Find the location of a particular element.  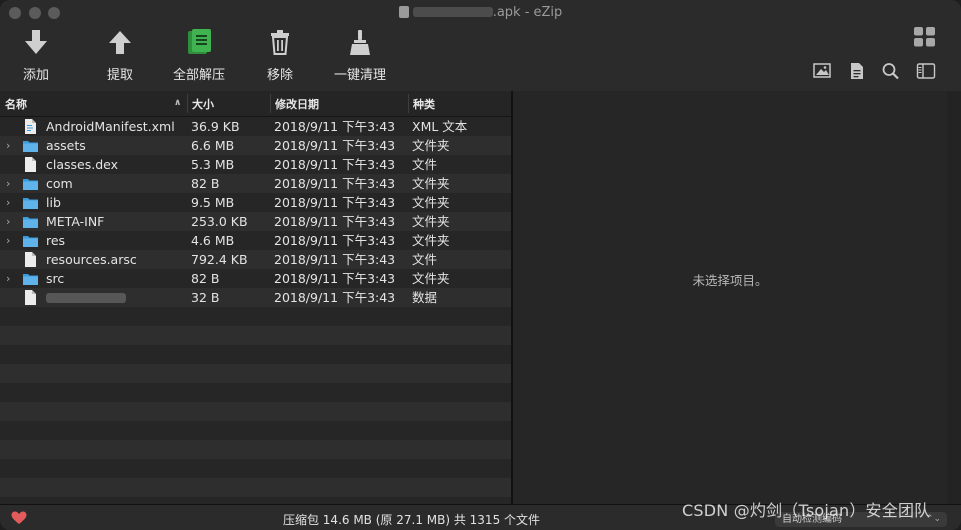

file-name: src is located at coordinates (55, 278).